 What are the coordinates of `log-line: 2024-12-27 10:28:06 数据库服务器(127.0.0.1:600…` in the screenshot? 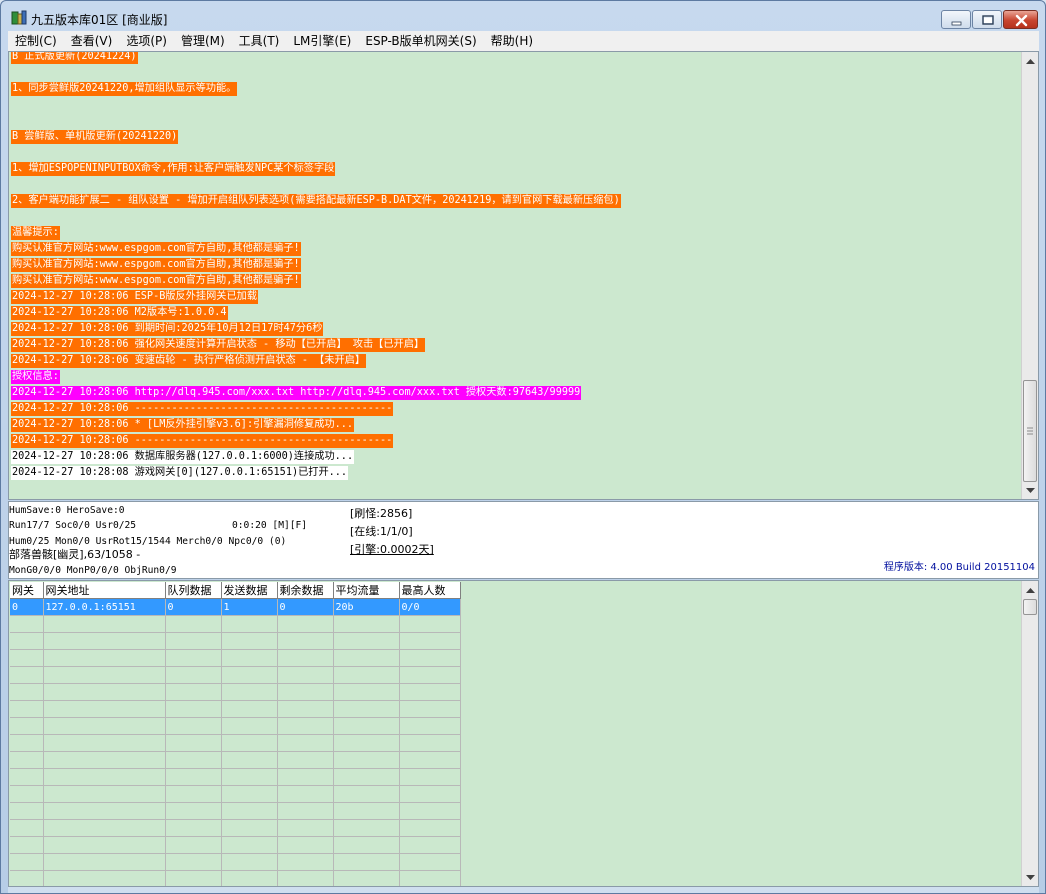 It's located at (183, 457).